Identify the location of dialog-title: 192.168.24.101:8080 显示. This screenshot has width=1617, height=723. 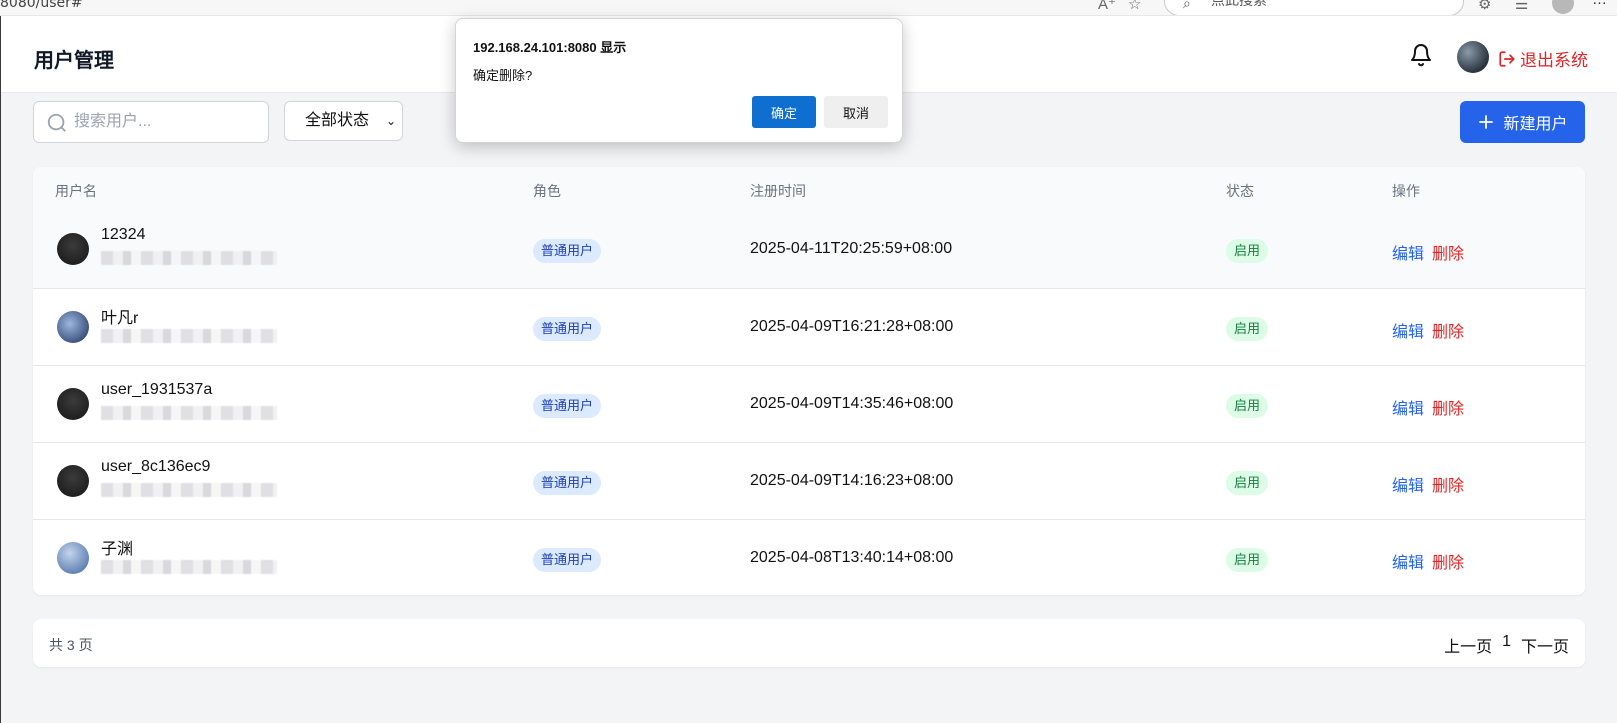
(550, 47).